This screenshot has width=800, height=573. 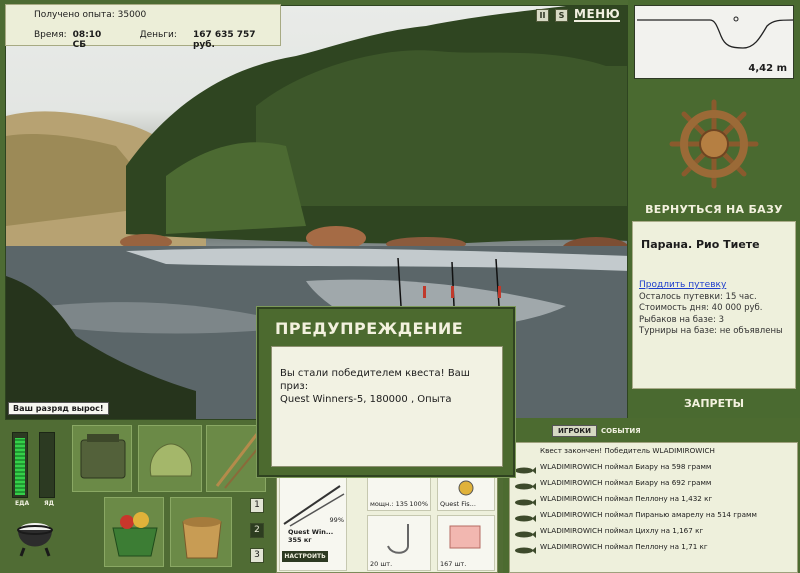 What do you see at coordinates (47, 465) in the screenshot?
I see `poison-meter` at bounding box center [47, 465].